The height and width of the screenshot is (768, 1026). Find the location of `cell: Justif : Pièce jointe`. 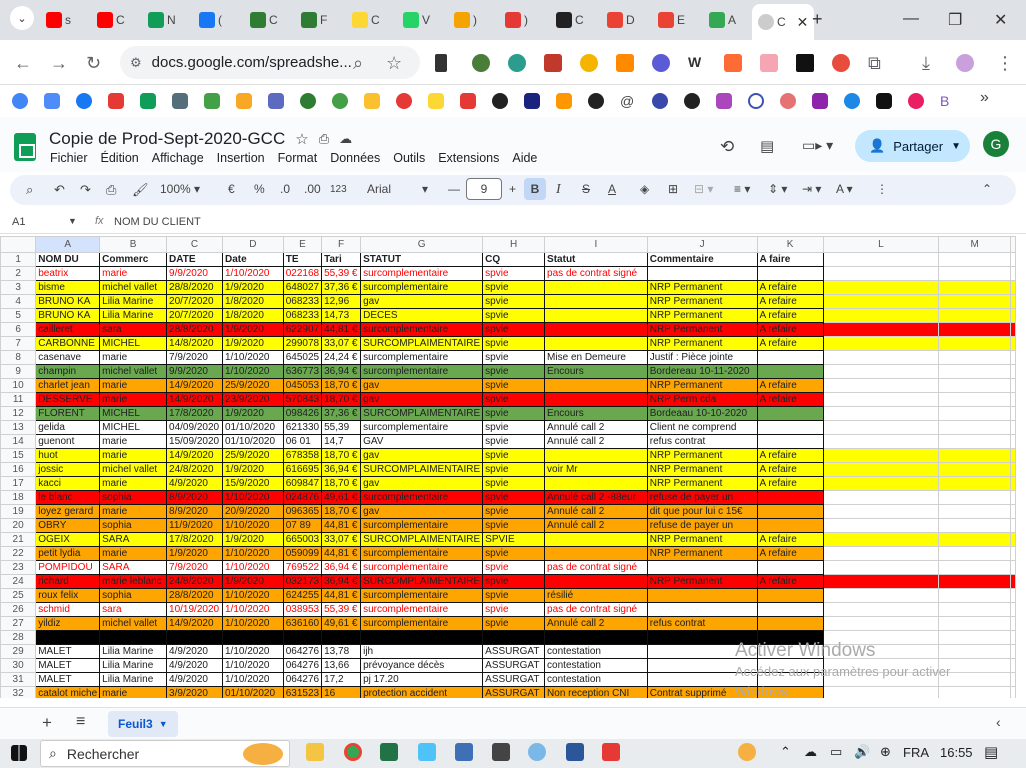

cell: Justif : Pièce jointe is located at coordinates (702, 357).